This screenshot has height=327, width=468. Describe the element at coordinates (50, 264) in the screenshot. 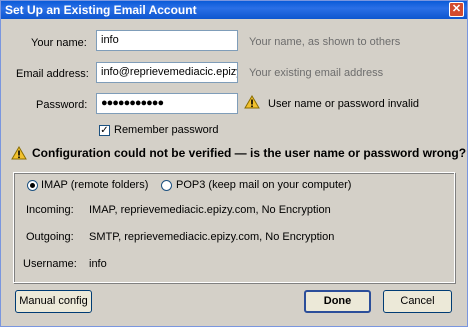

I see `username-label: Username:` at that location.